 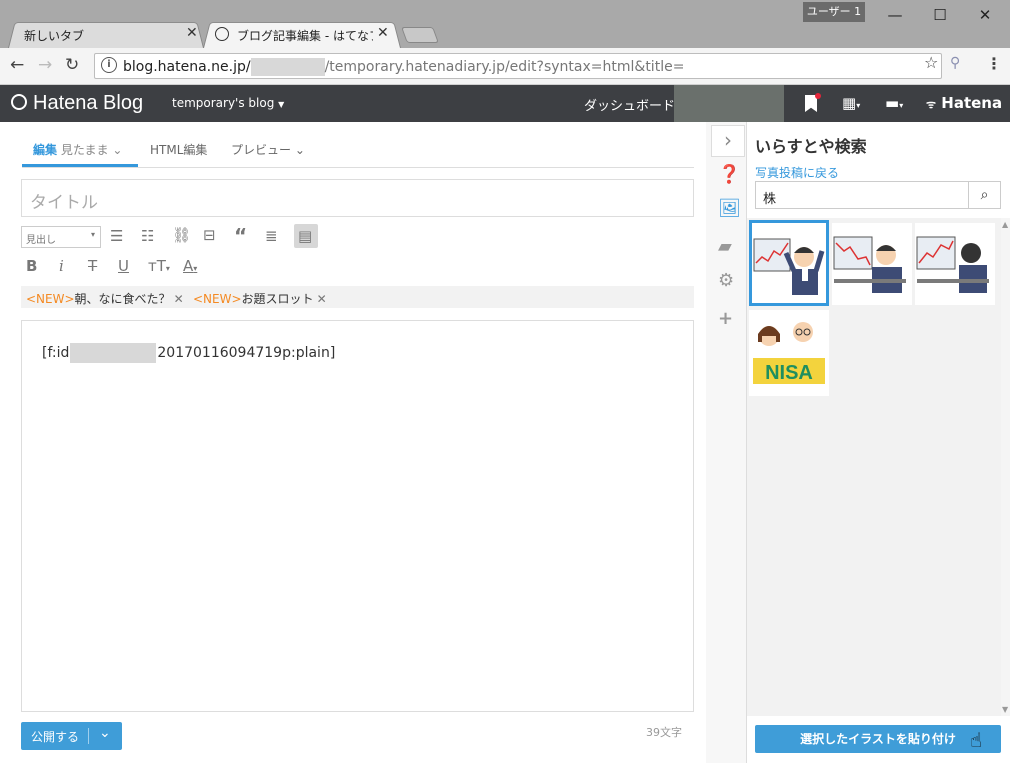 I want to click on illustration-search-input: 株 ⌕, so click(x=878, y=195).